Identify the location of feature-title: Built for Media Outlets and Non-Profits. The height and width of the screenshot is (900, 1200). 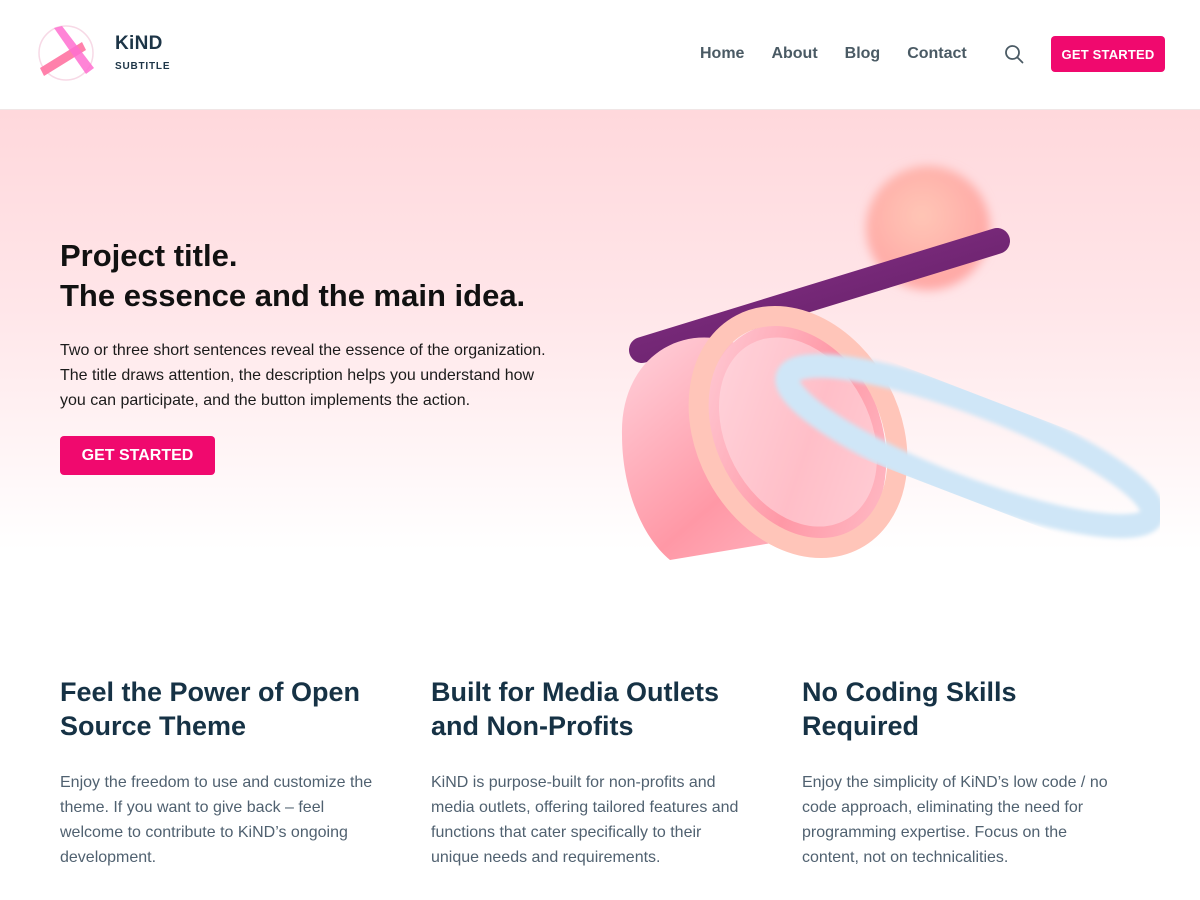
(603, 709).